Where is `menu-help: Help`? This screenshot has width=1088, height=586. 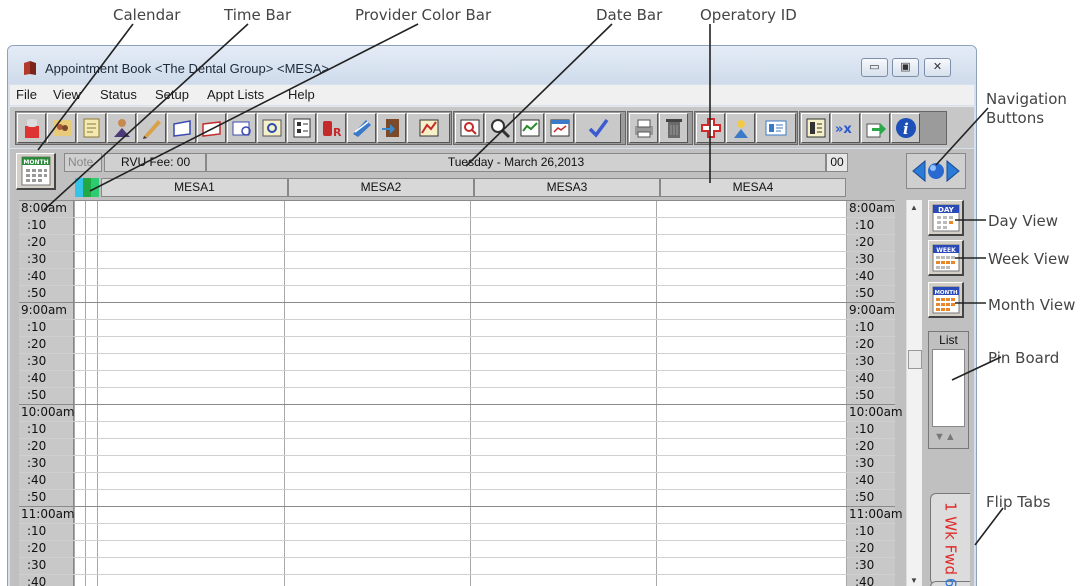
menu-help: Help is located at coordinates (301, 94).